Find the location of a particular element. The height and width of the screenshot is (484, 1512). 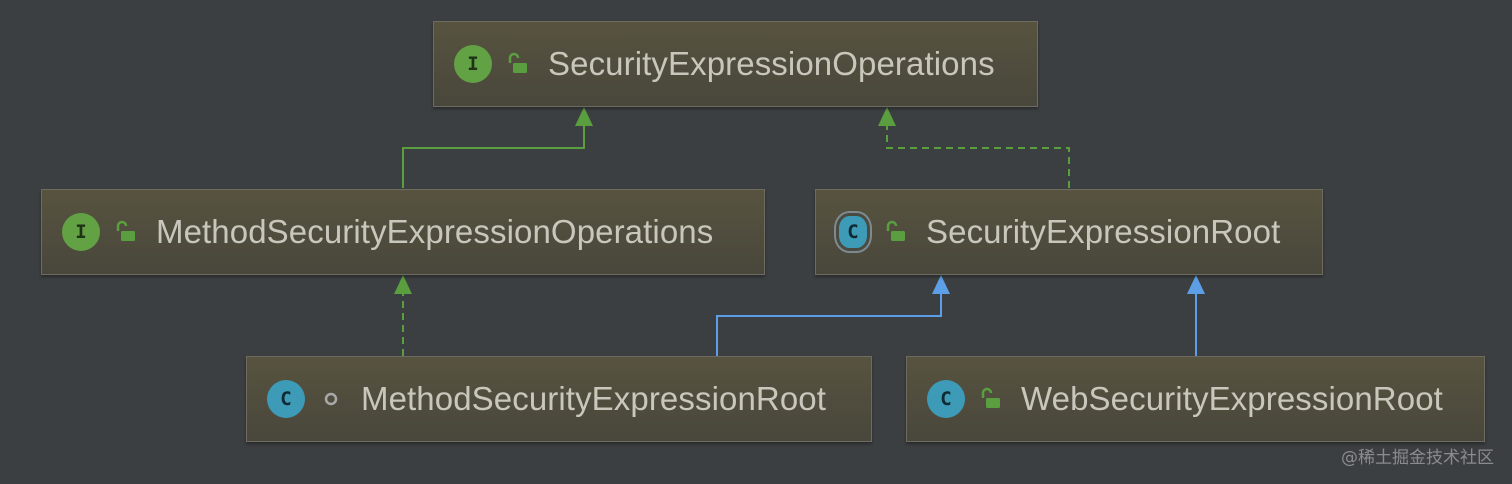

watermark: @稀土掘金技术社区 is located at coordinates (1417, 458).